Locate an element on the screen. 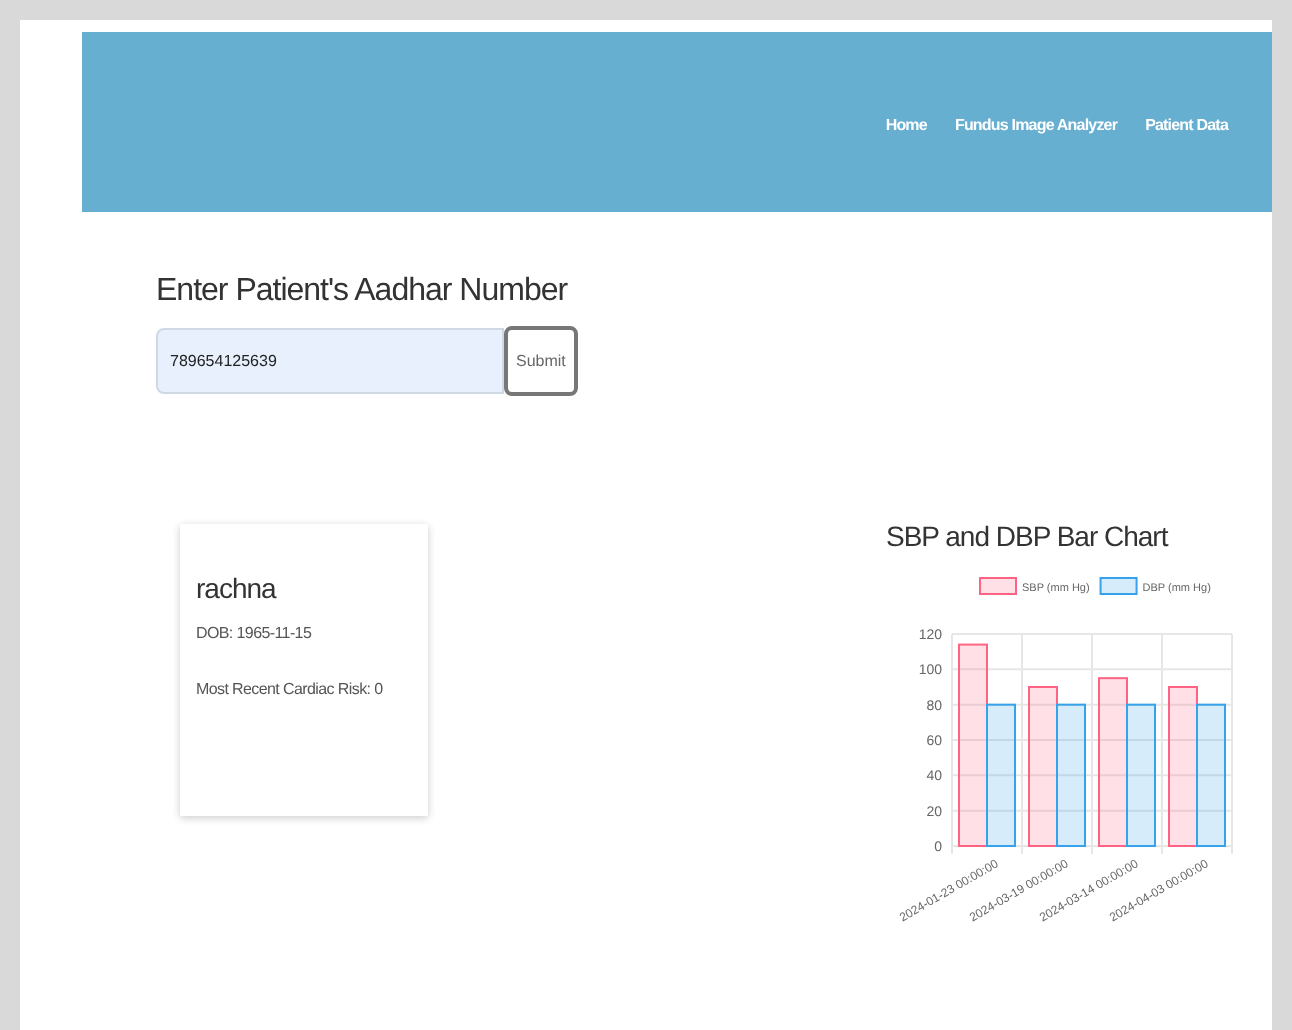 Image resolution: width=1292 pixels, height=1030 pixels. cardiac-risk-text: Most Recent Cardiac Risk: 0 is located at coordinates (290, 690).